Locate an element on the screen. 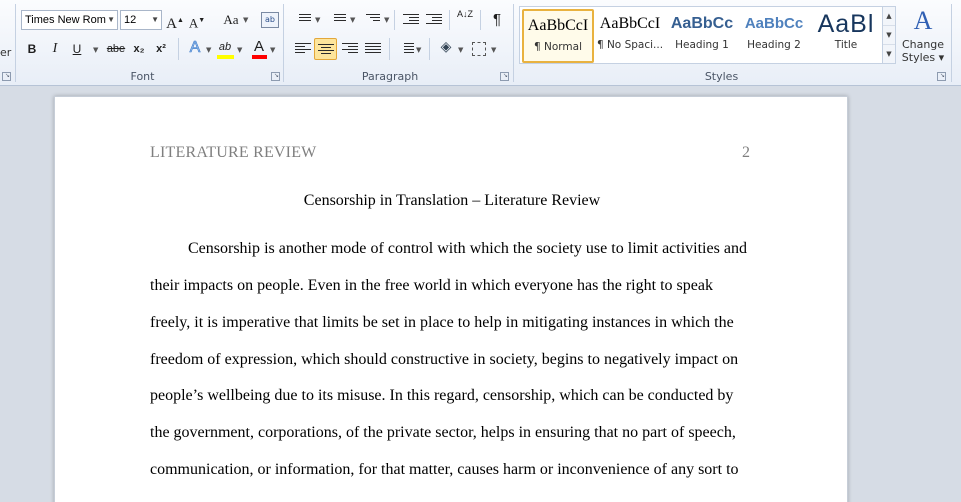 The width and height of the screenshot is (961, 502). italic-button: I is located at coordinates (55, 49).